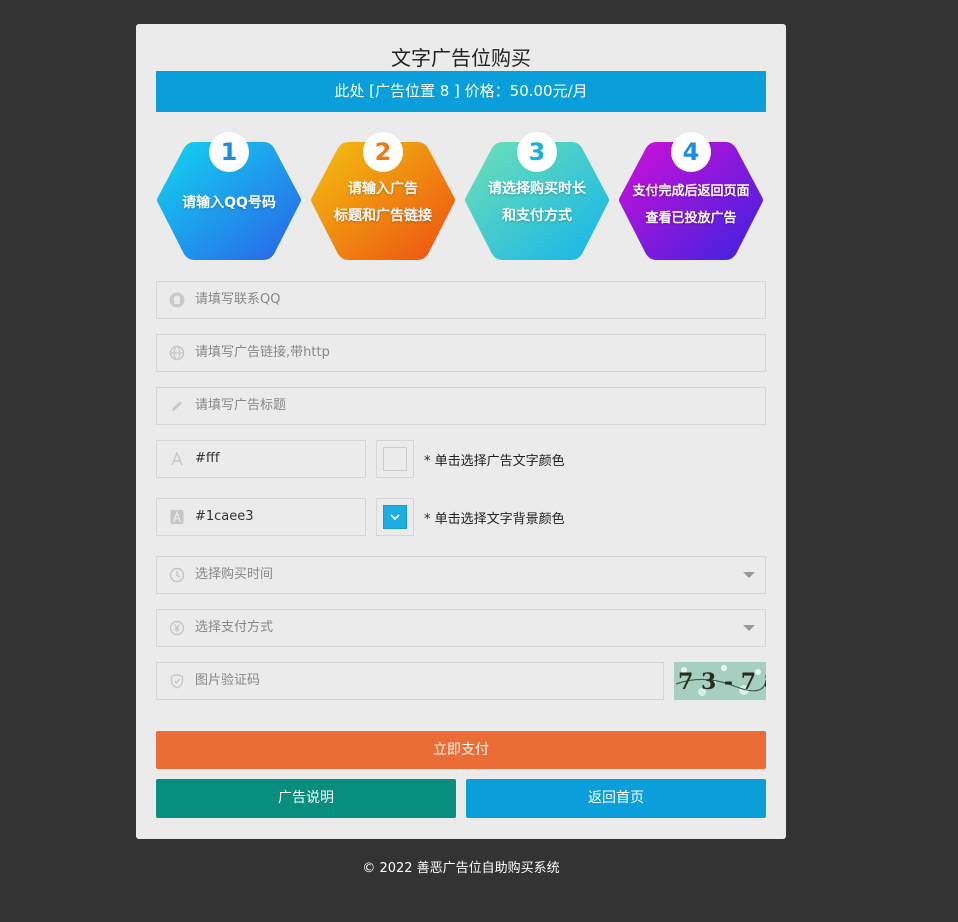 This screenshot has width=958, height=922. Describe the element at coordinates (177, 517) in the screenshot. I see `font-background-icon` at that location.